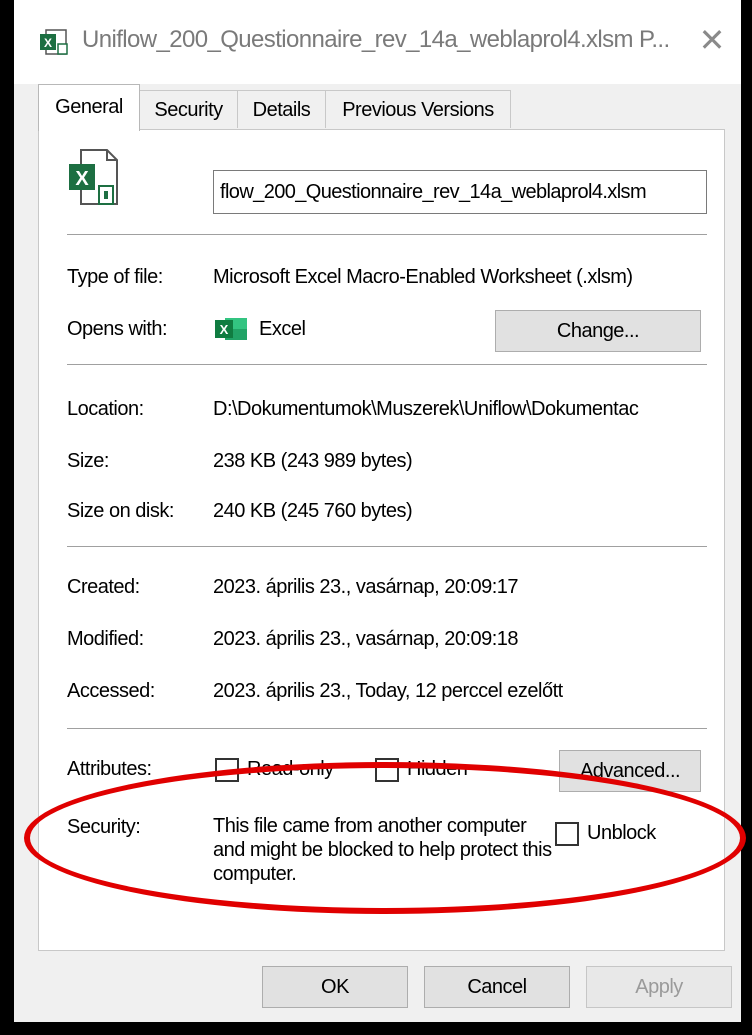 The width and height of the screenshot is (752, 1035). I want to click on hidden-label: Hidden, so click(437, 769).